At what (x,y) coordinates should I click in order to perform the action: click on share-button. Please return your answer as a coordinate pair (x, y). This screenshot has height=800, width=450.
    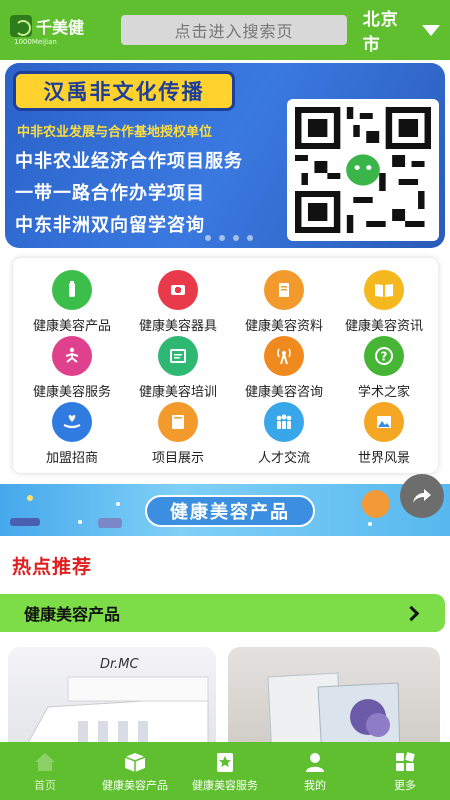
    Looking at the image, I should click on (422, 496).